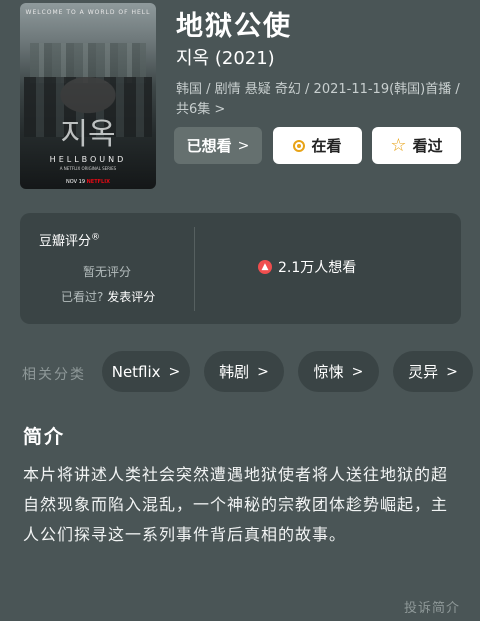 The height and width of the screenshot is (621, 480). Describe the element at coordinates (225, 58) in the screenshot. I see `original-title: 지옥 (2021)` at that location.